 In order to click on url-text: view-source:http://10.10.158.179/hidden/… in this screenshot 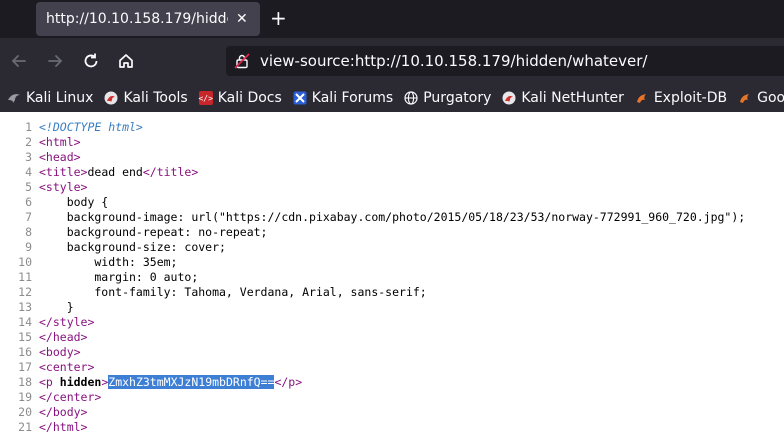, I will do `click(453, 61)`.